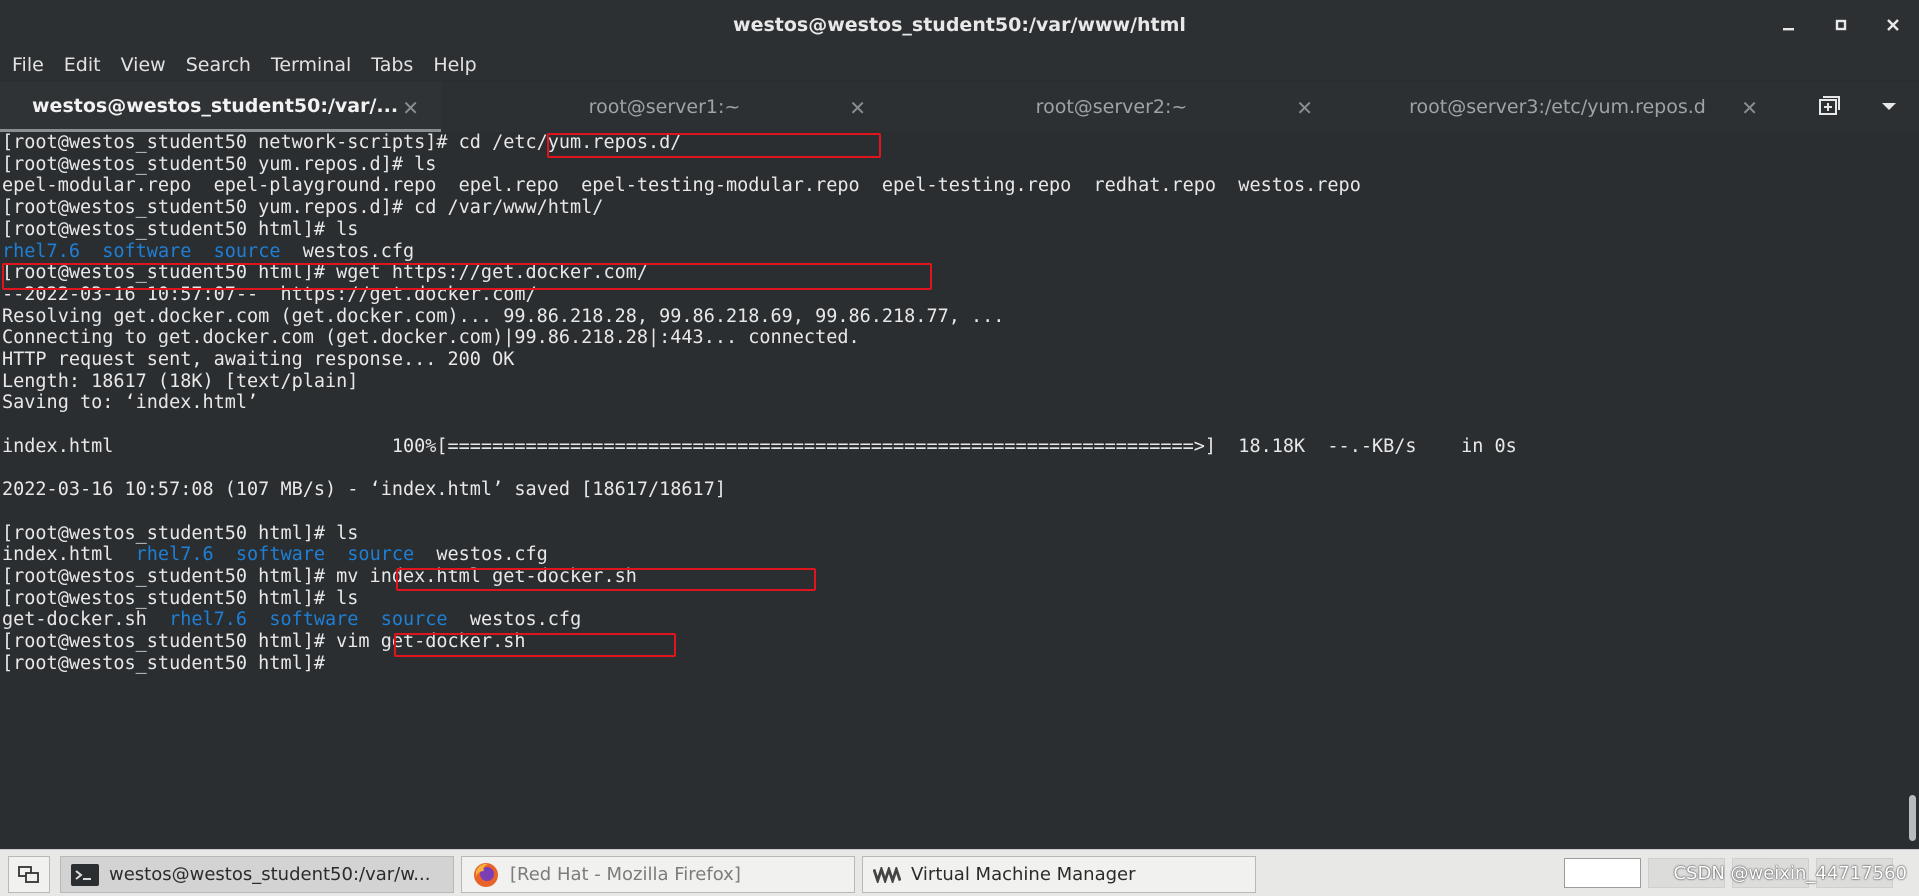  Describe the element at coordinates (219, 164) in the screenshot. I see `terminal-text: [root@westos_student50 yum.repos.d]# ls` at that location.